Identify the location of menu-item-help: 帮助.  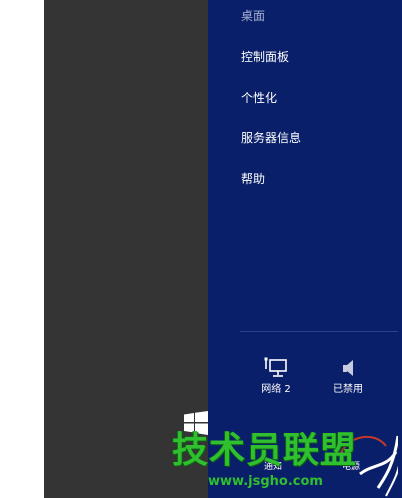
(253, 179).